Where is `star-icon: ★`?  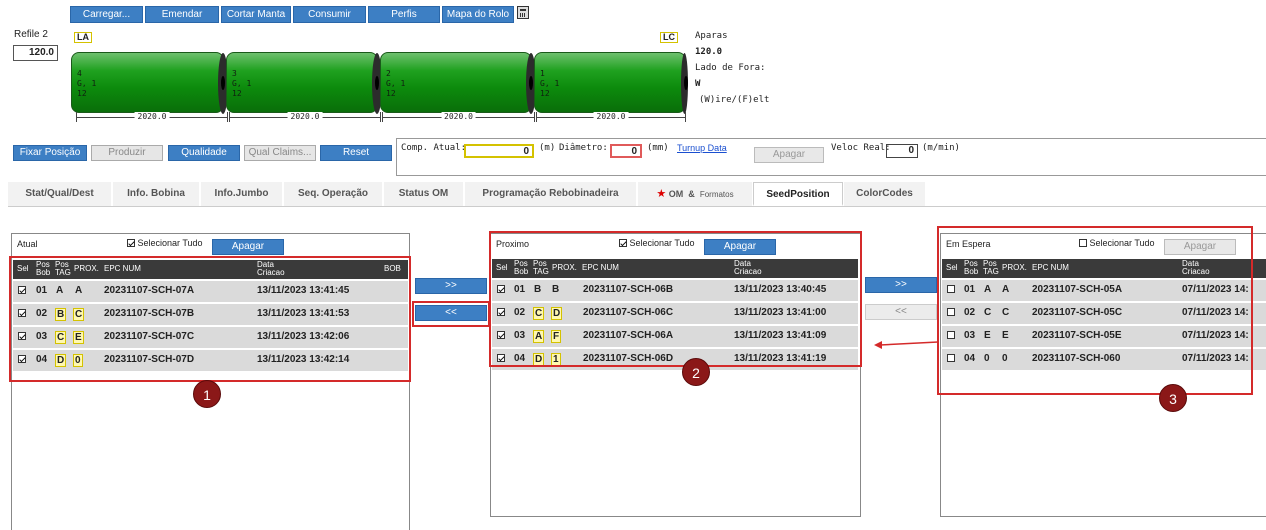
star-icon: ★ is located at coordinates (661, 194).